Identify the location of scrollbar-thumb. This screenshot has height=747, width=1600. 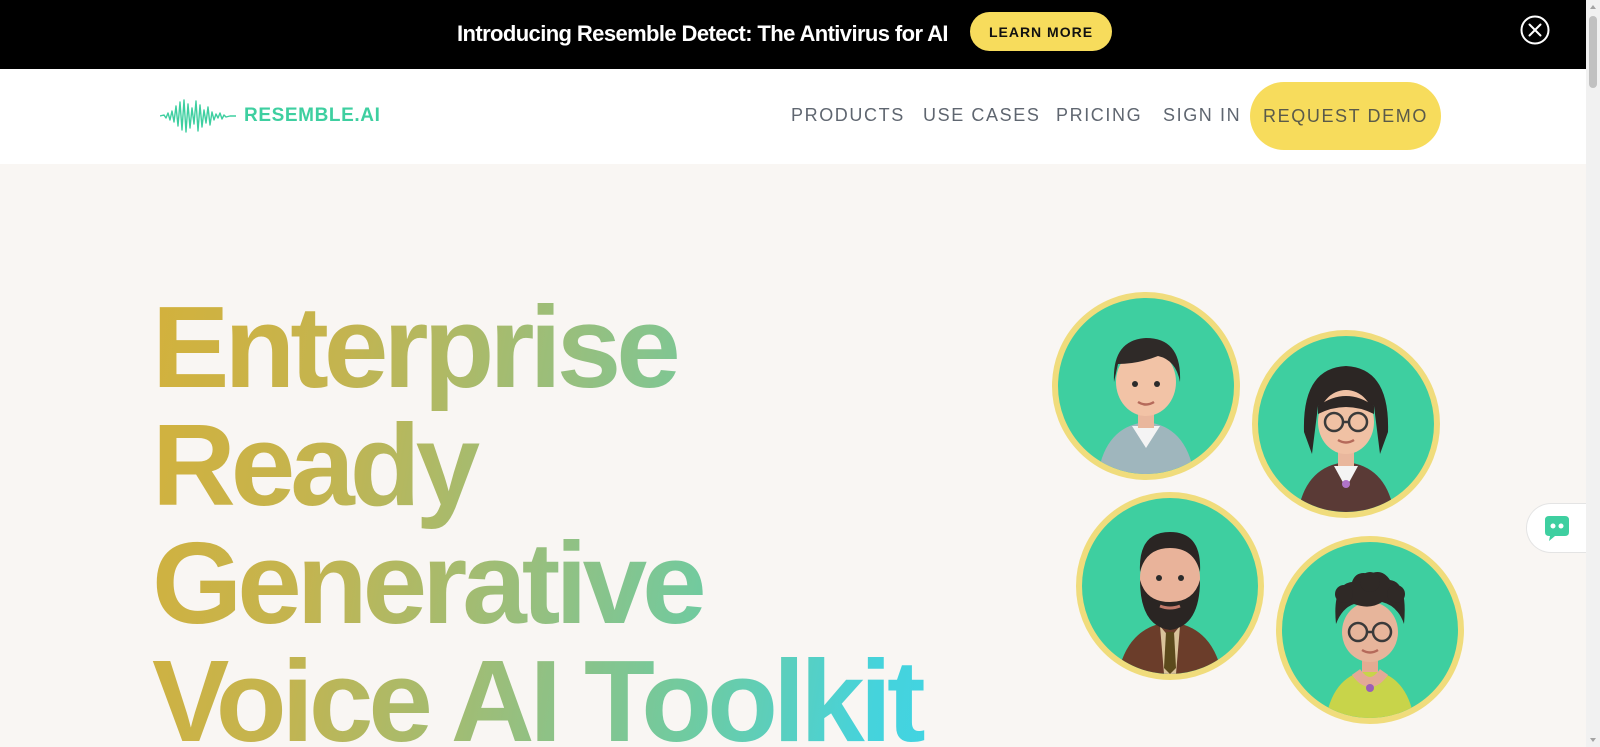
(1593, 52).